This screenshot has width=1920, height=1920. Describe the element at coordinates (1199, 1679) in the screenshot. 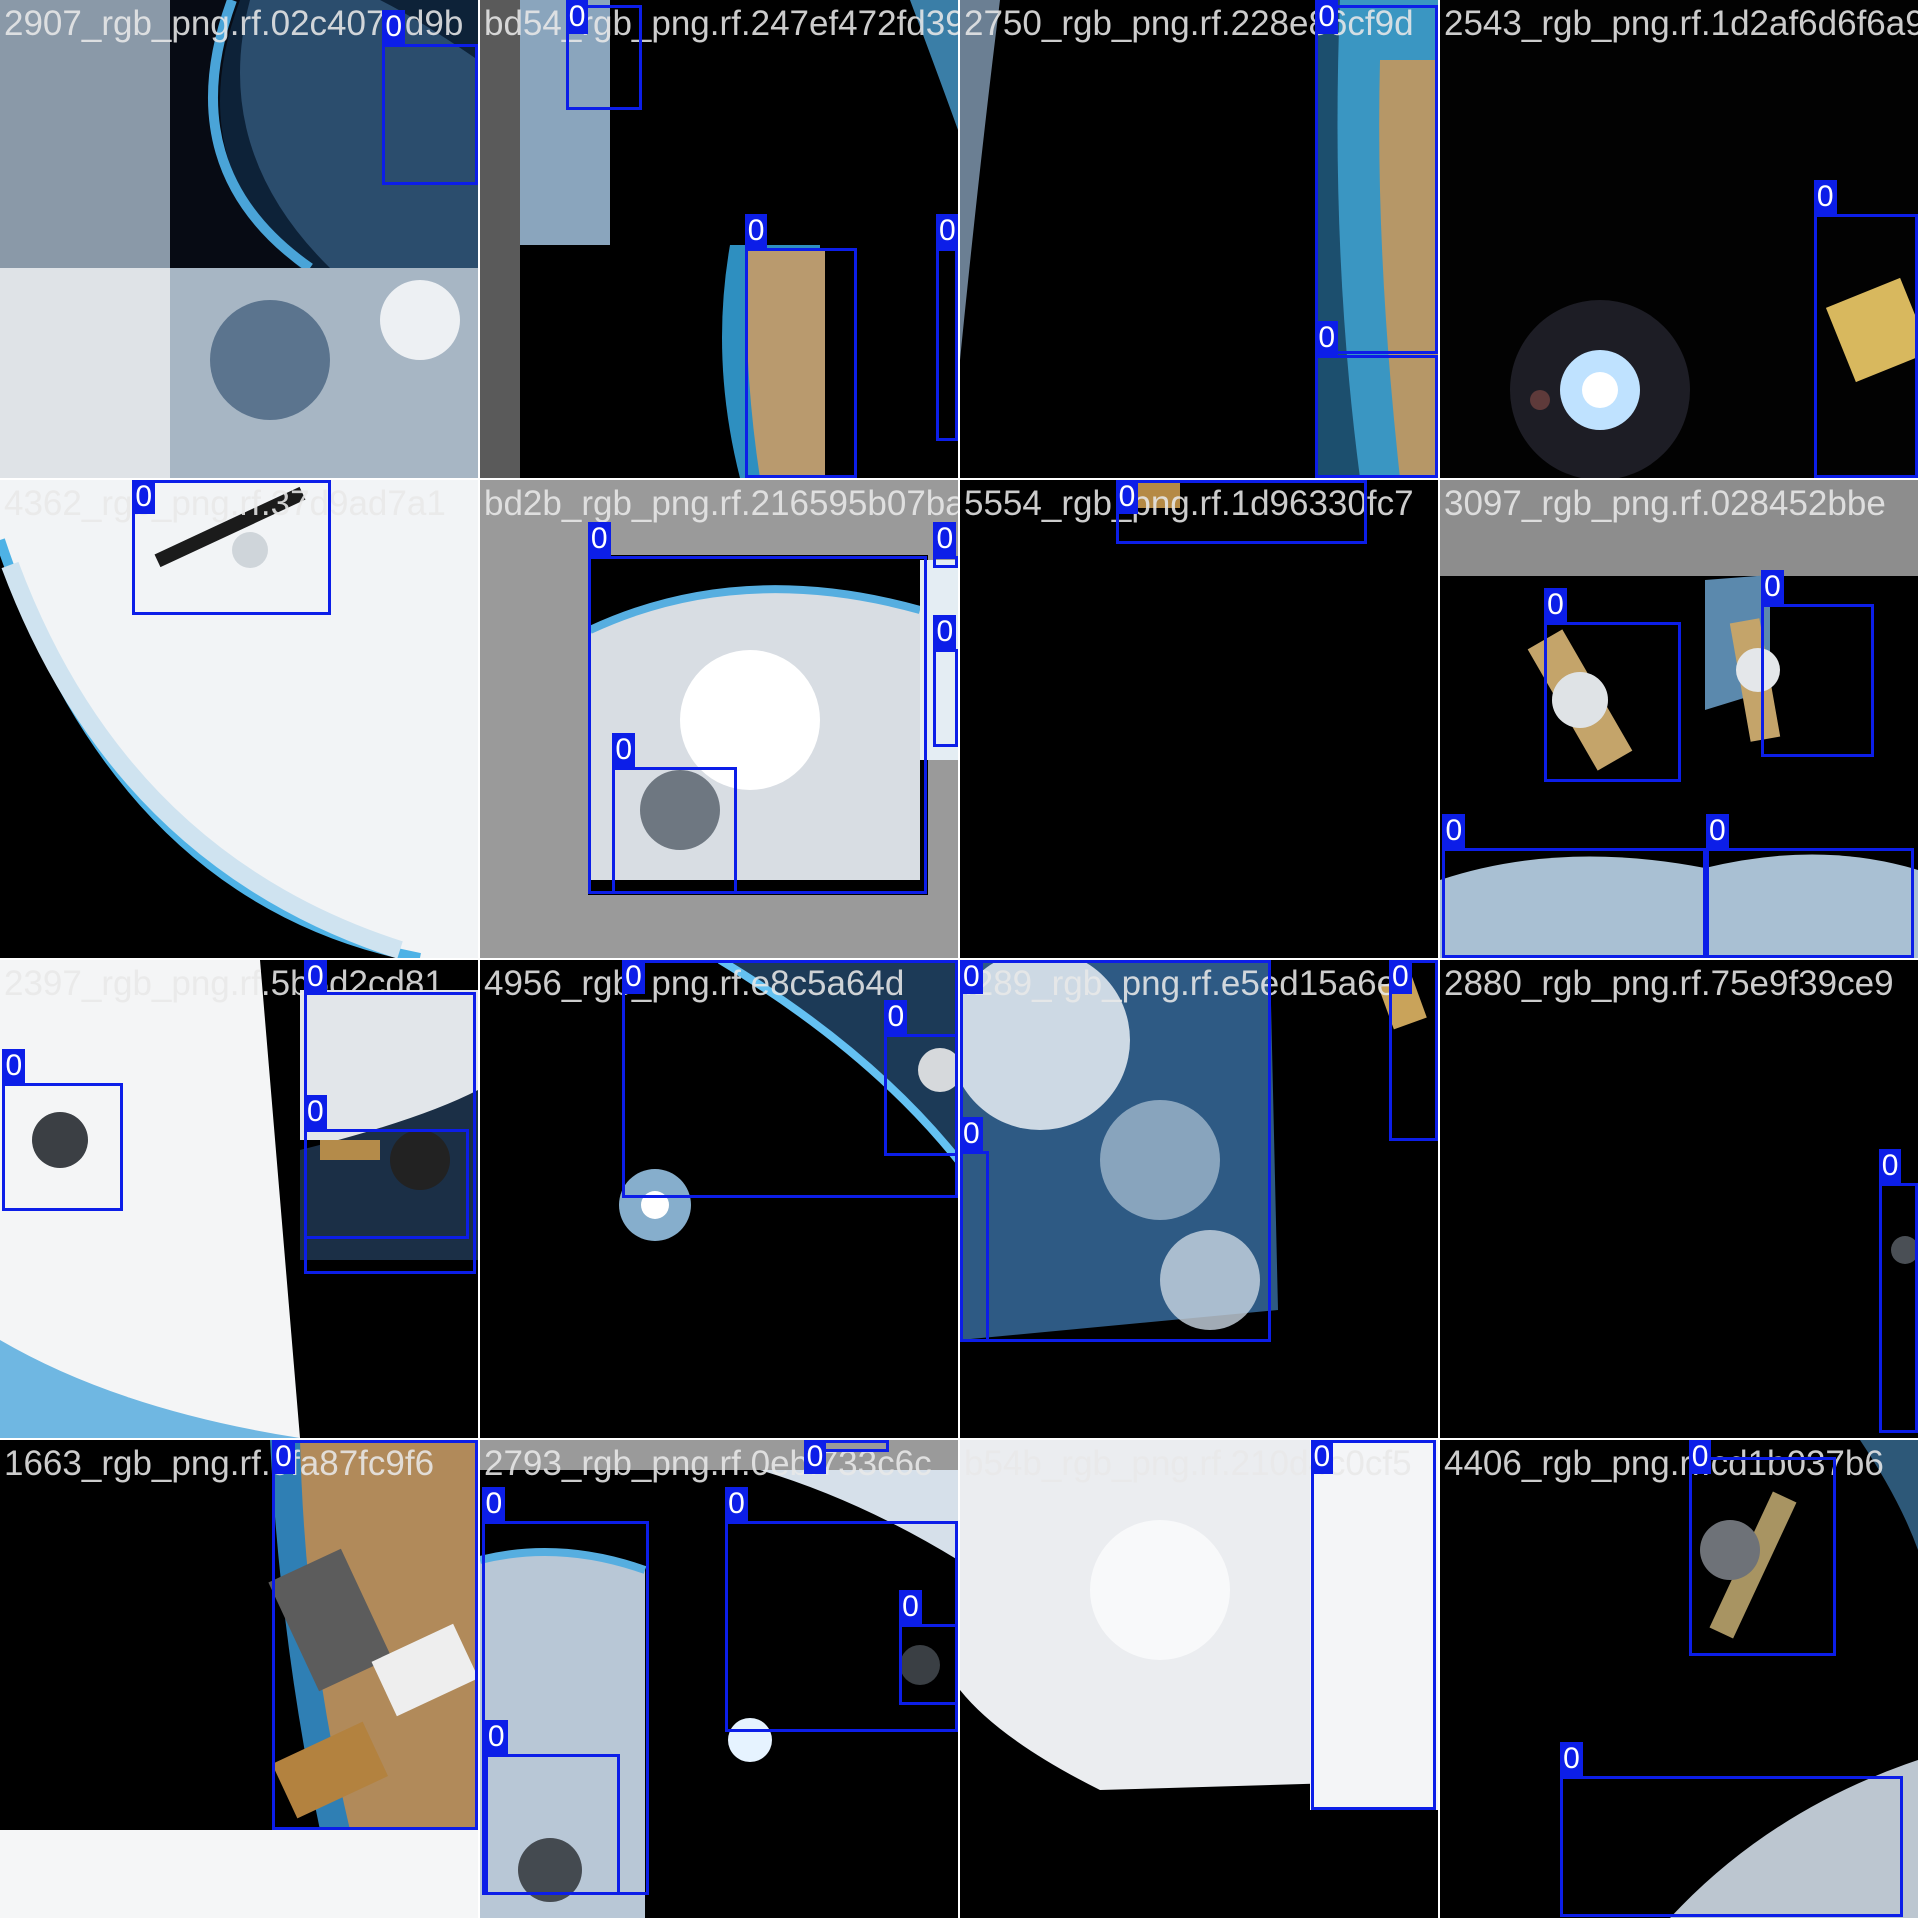

I see `image-tile: b54b_rgb_png.rf.210d4c0cf5 0` at that location.